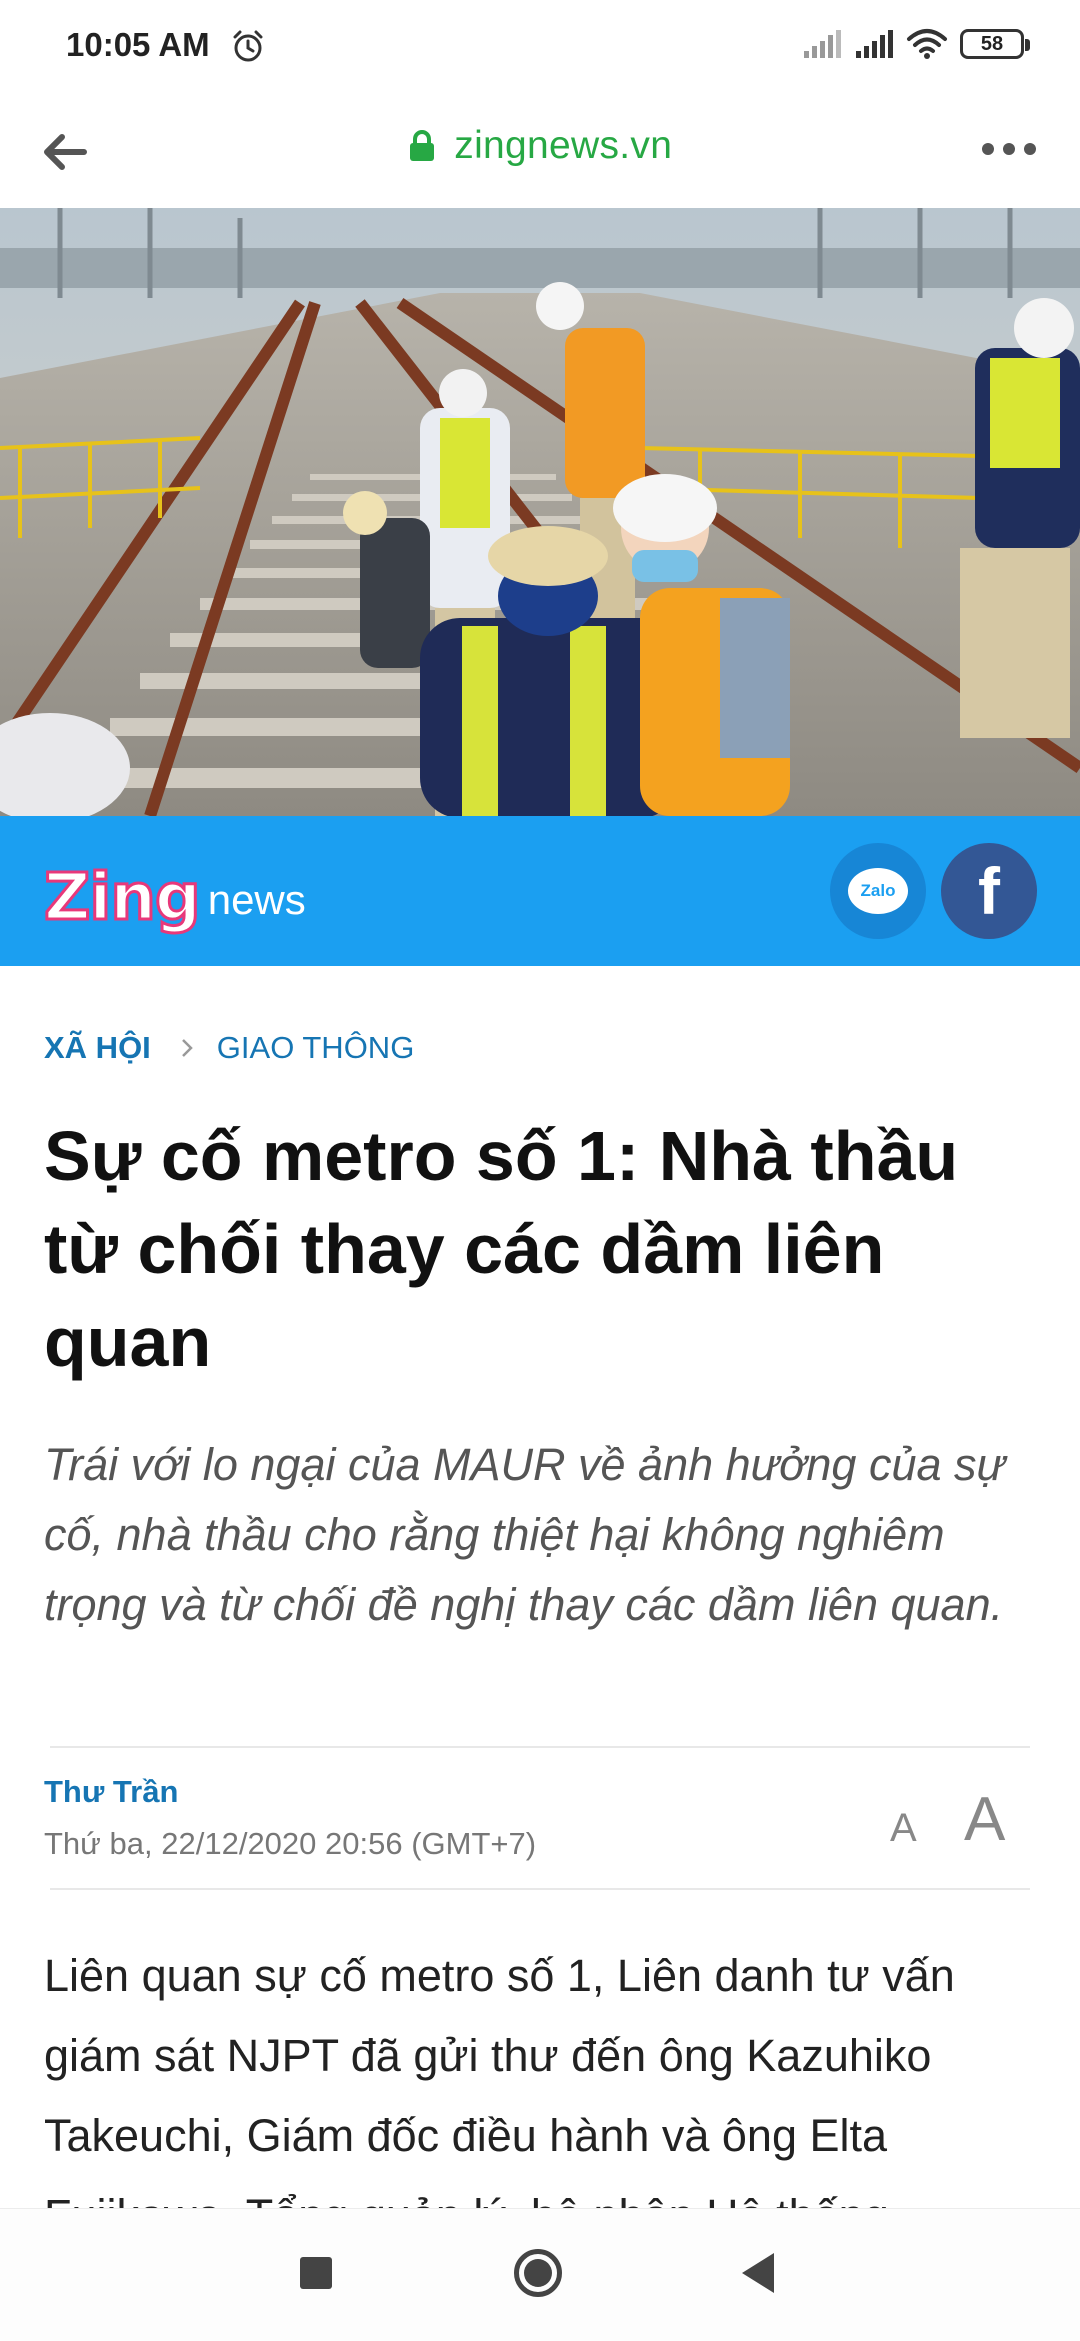  I want to click on zing-news-logo: Zing news, so click(174, 895).